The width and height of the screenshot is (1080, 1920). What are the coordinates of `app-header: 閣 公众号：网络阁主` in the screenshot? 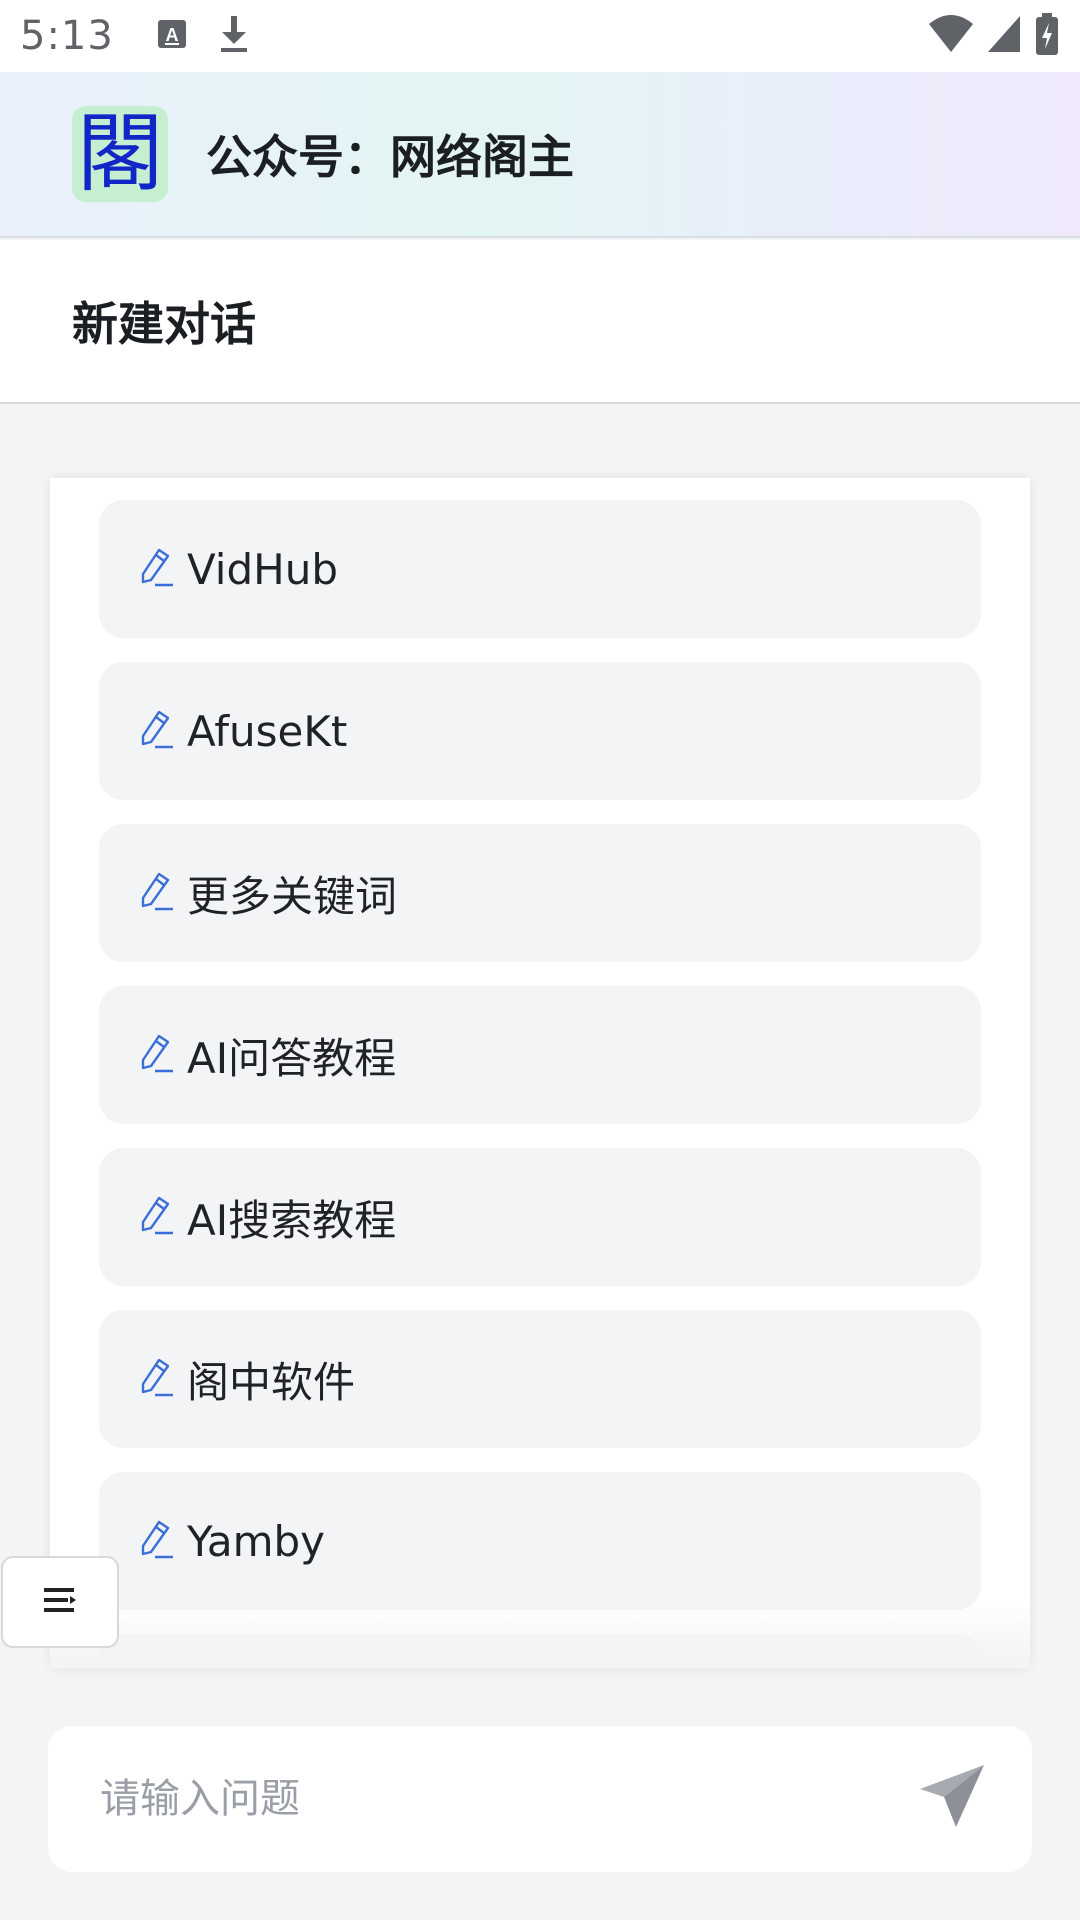 It's located at (540, 155).